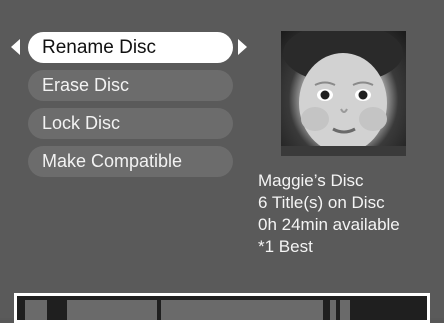  I want to click on disc-thumbnail-image, so click(343, 93).